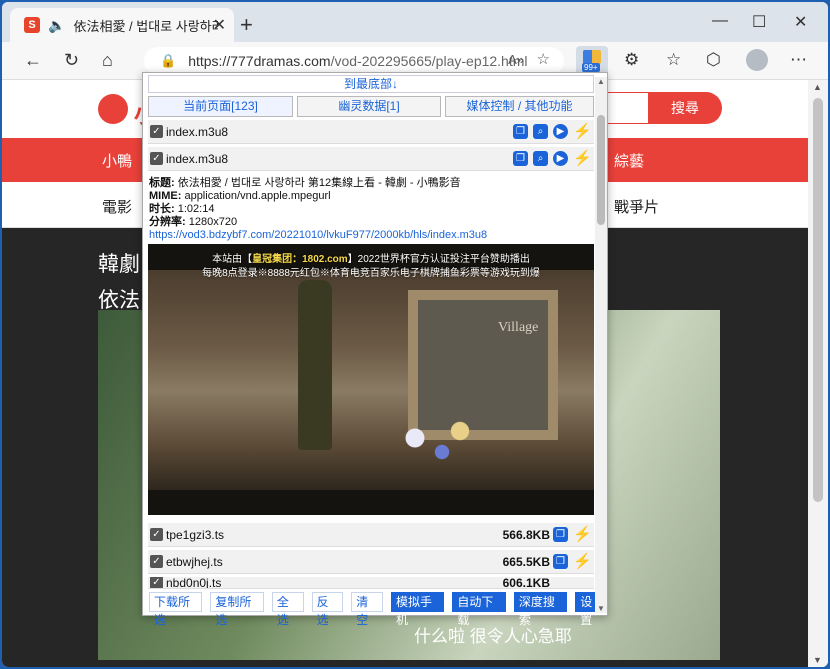 This screenshot has height=669, width=830. I want to click on row-actions: ❐ ⌕ ▶ ⚡, so click(552, 131).